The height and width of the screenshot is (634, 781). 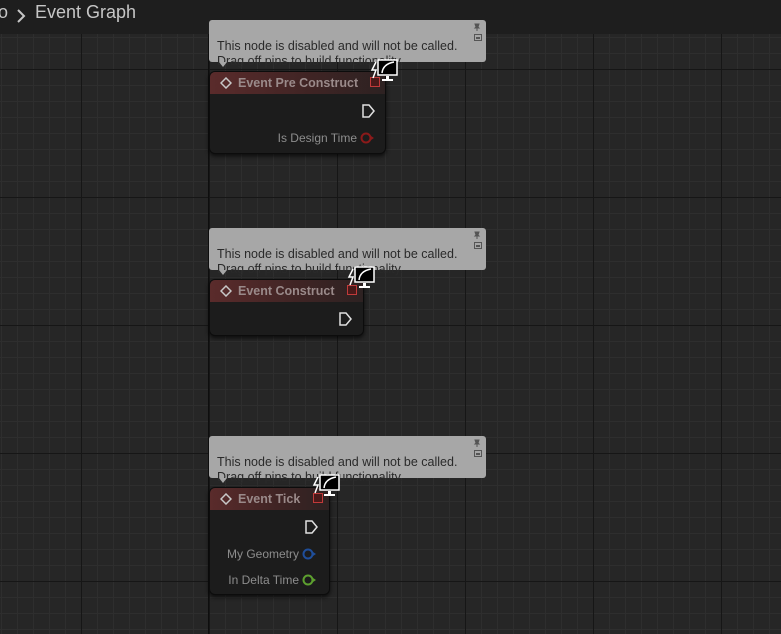 What do you see at coordinates (367, 138) in the screenshot?
I see `bool-pin-icon` at bounding box center [367, 138].